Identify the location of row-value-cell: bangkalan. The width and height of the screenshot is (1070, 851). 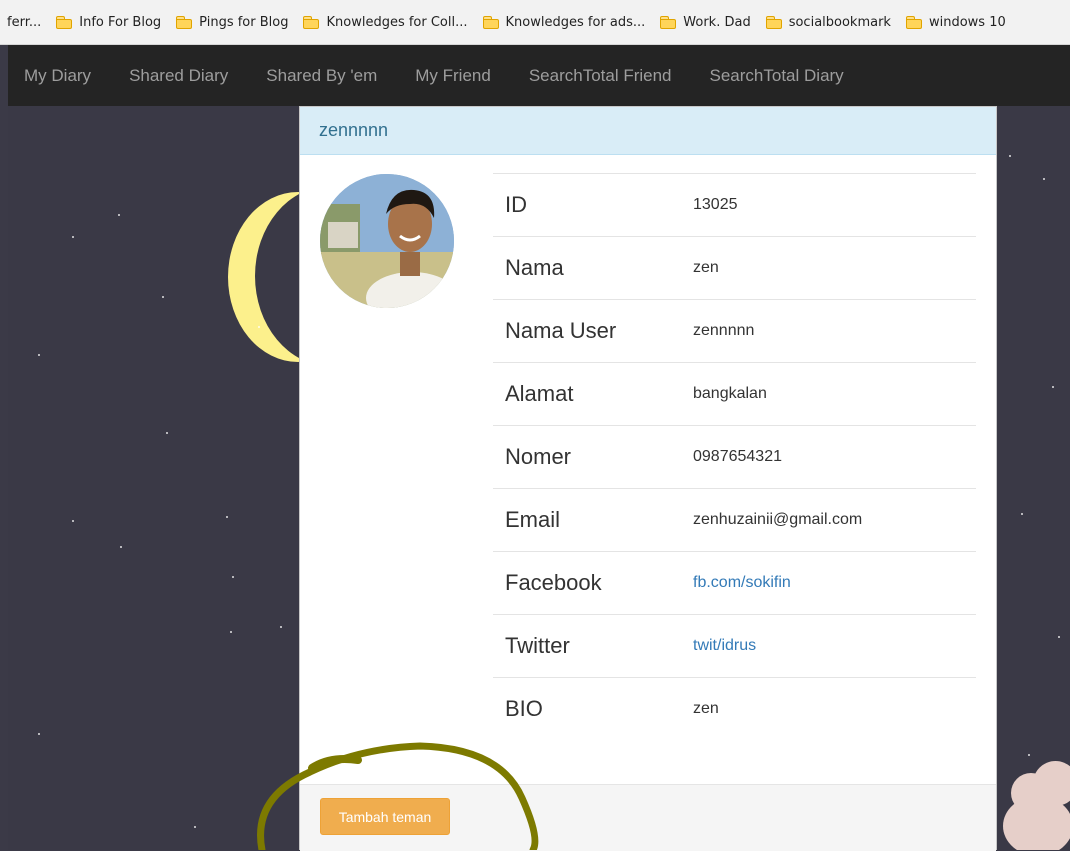
(834, 394).